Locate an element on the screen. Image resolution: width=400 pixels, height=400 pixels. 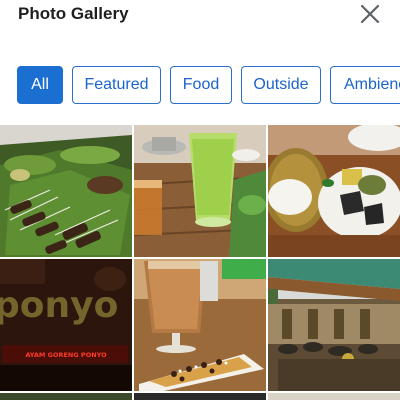
photo-outdoor-dining is located at coordinates (334, 325).